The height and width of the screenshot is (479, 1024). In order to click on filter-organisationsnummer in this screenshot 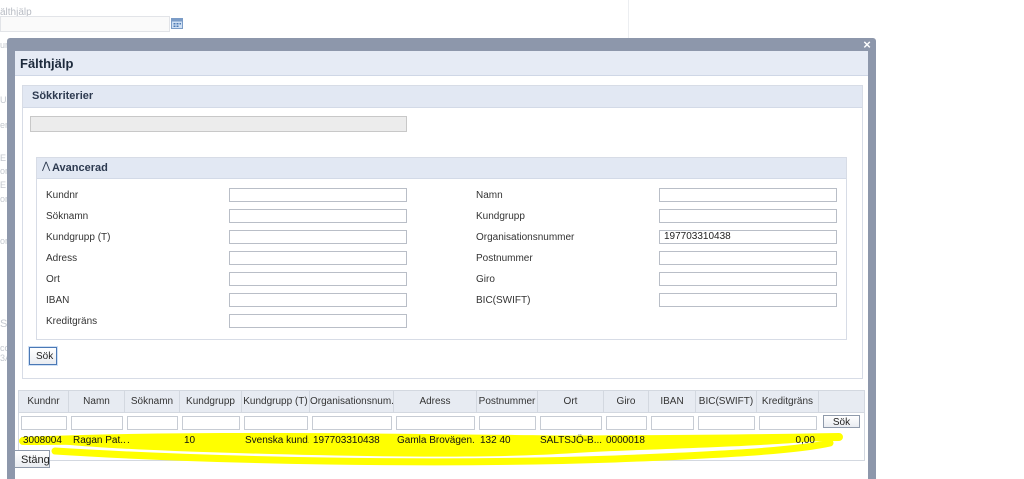, I will do `click(352, 423)`.